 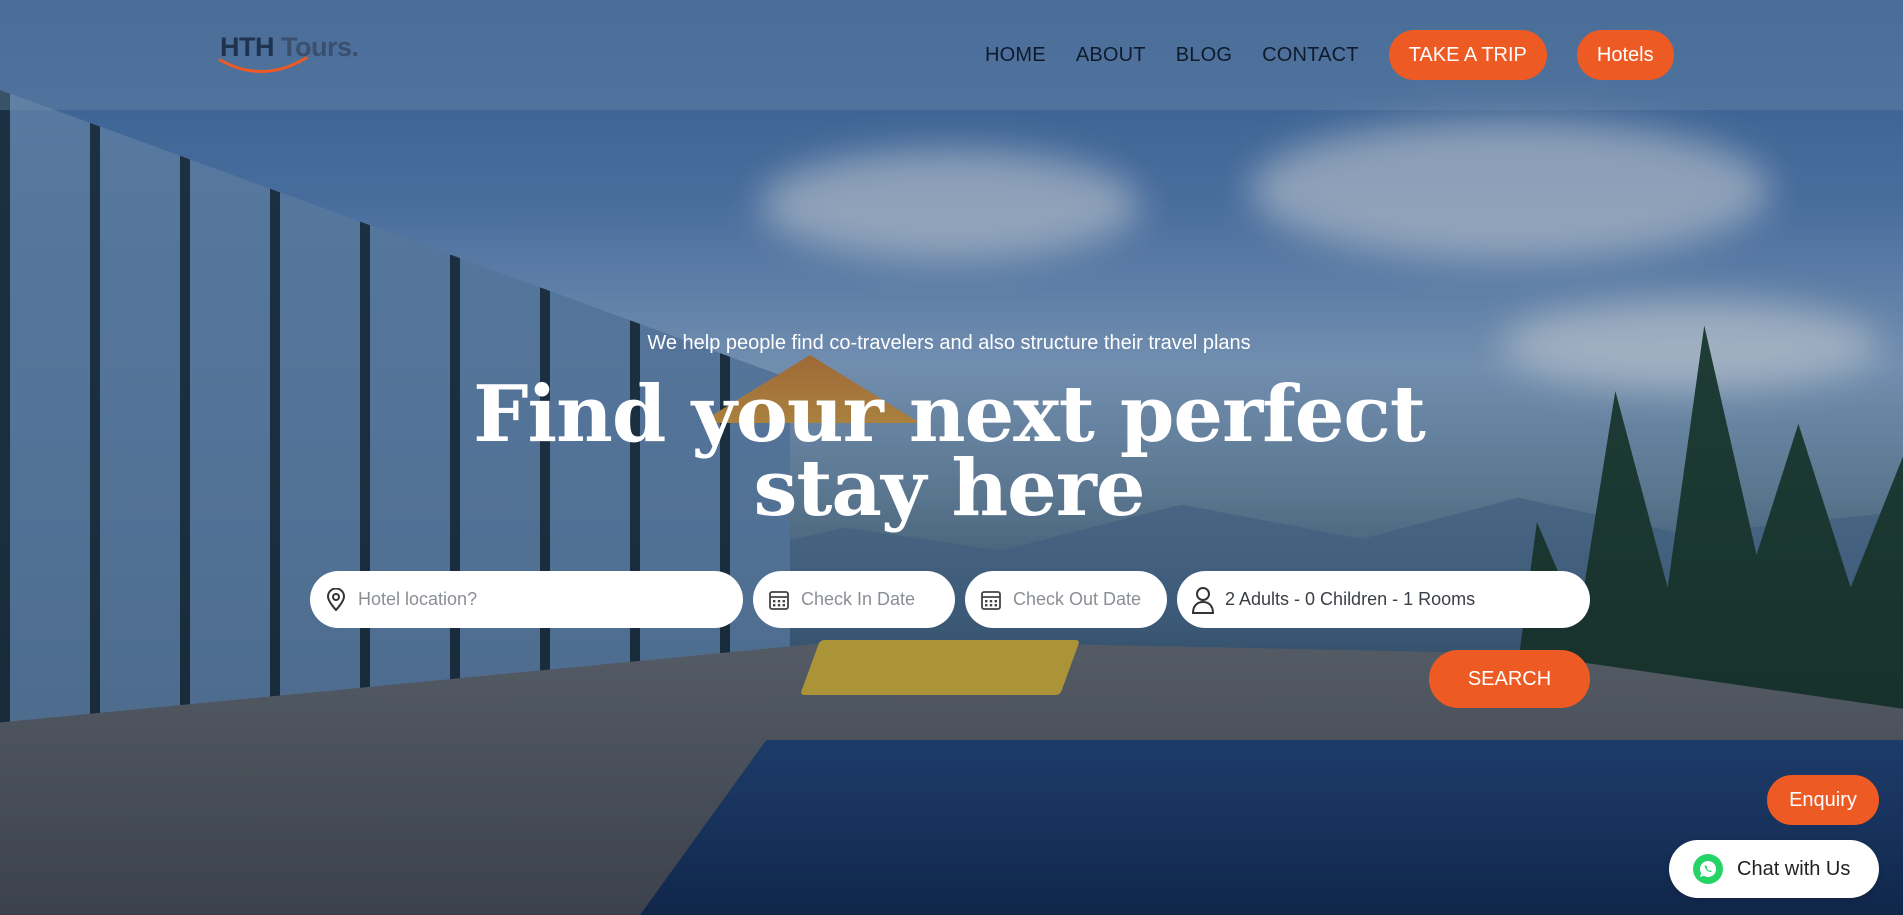 What do you see at coordinates (336, 599) in the screenshot?
I see `map-pin-icon` at bounding box center [336, 599].